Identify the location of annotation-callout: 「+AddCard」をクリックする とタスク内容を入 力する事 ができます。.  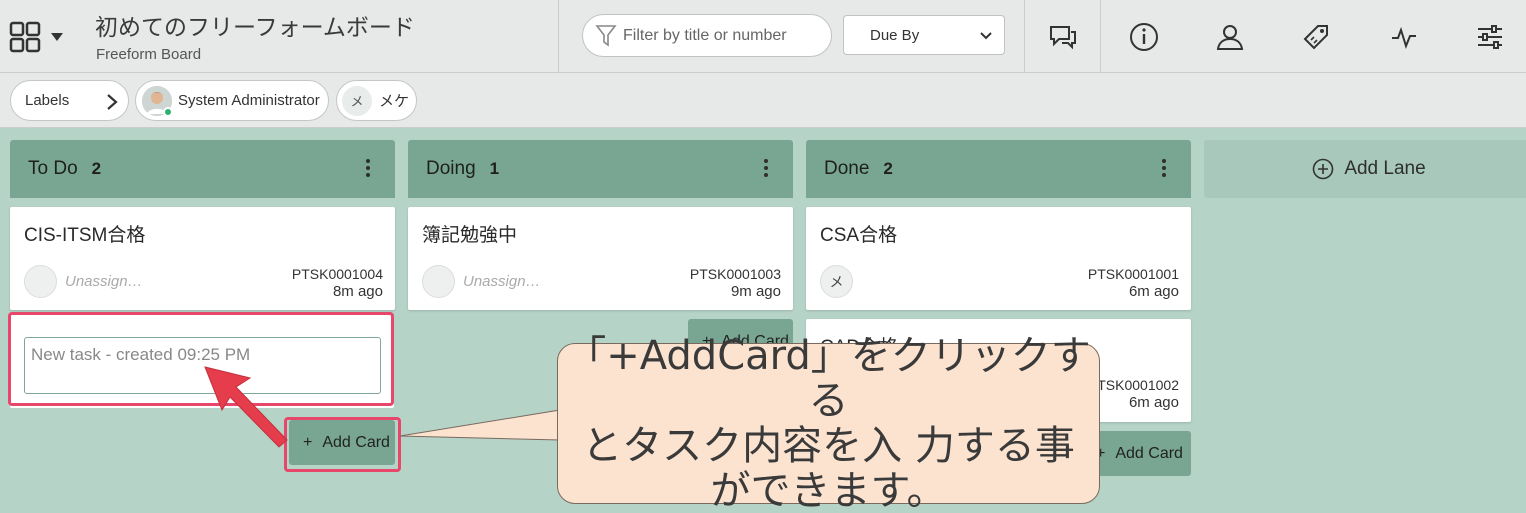
(828, 423).